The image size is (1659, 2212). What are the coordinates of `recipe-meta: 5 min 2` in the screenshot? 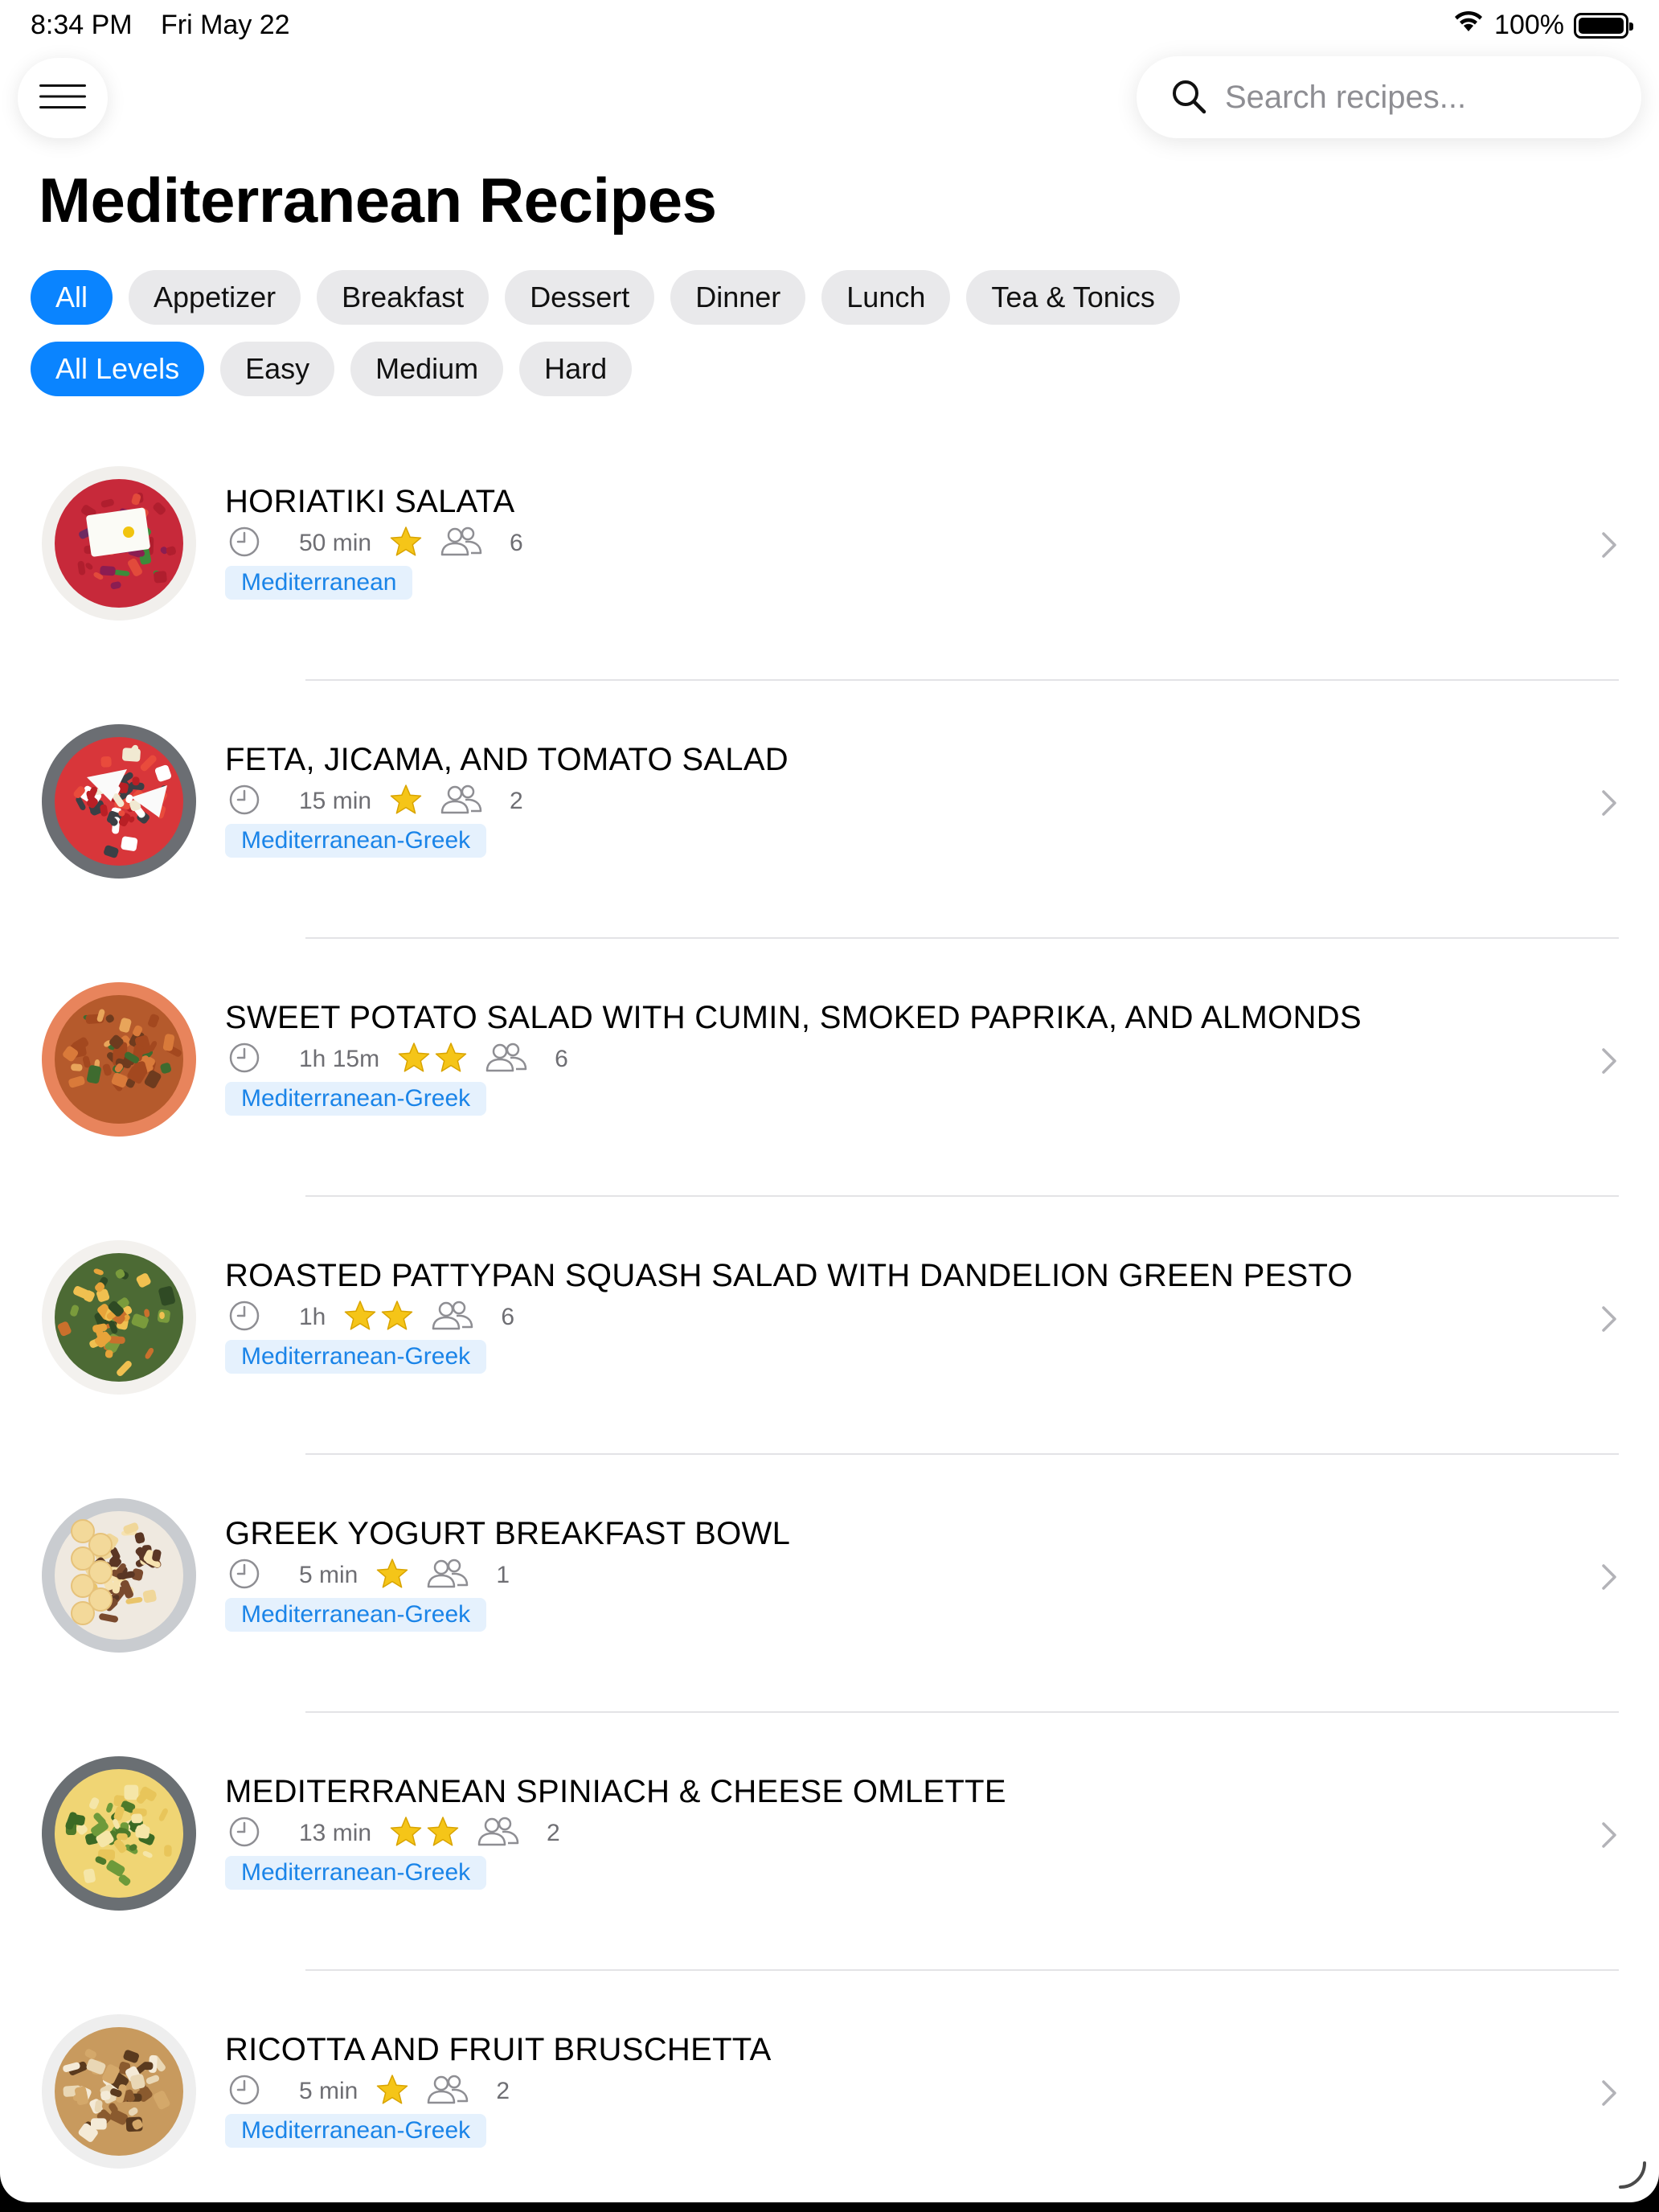 It's located at (369, 2091).